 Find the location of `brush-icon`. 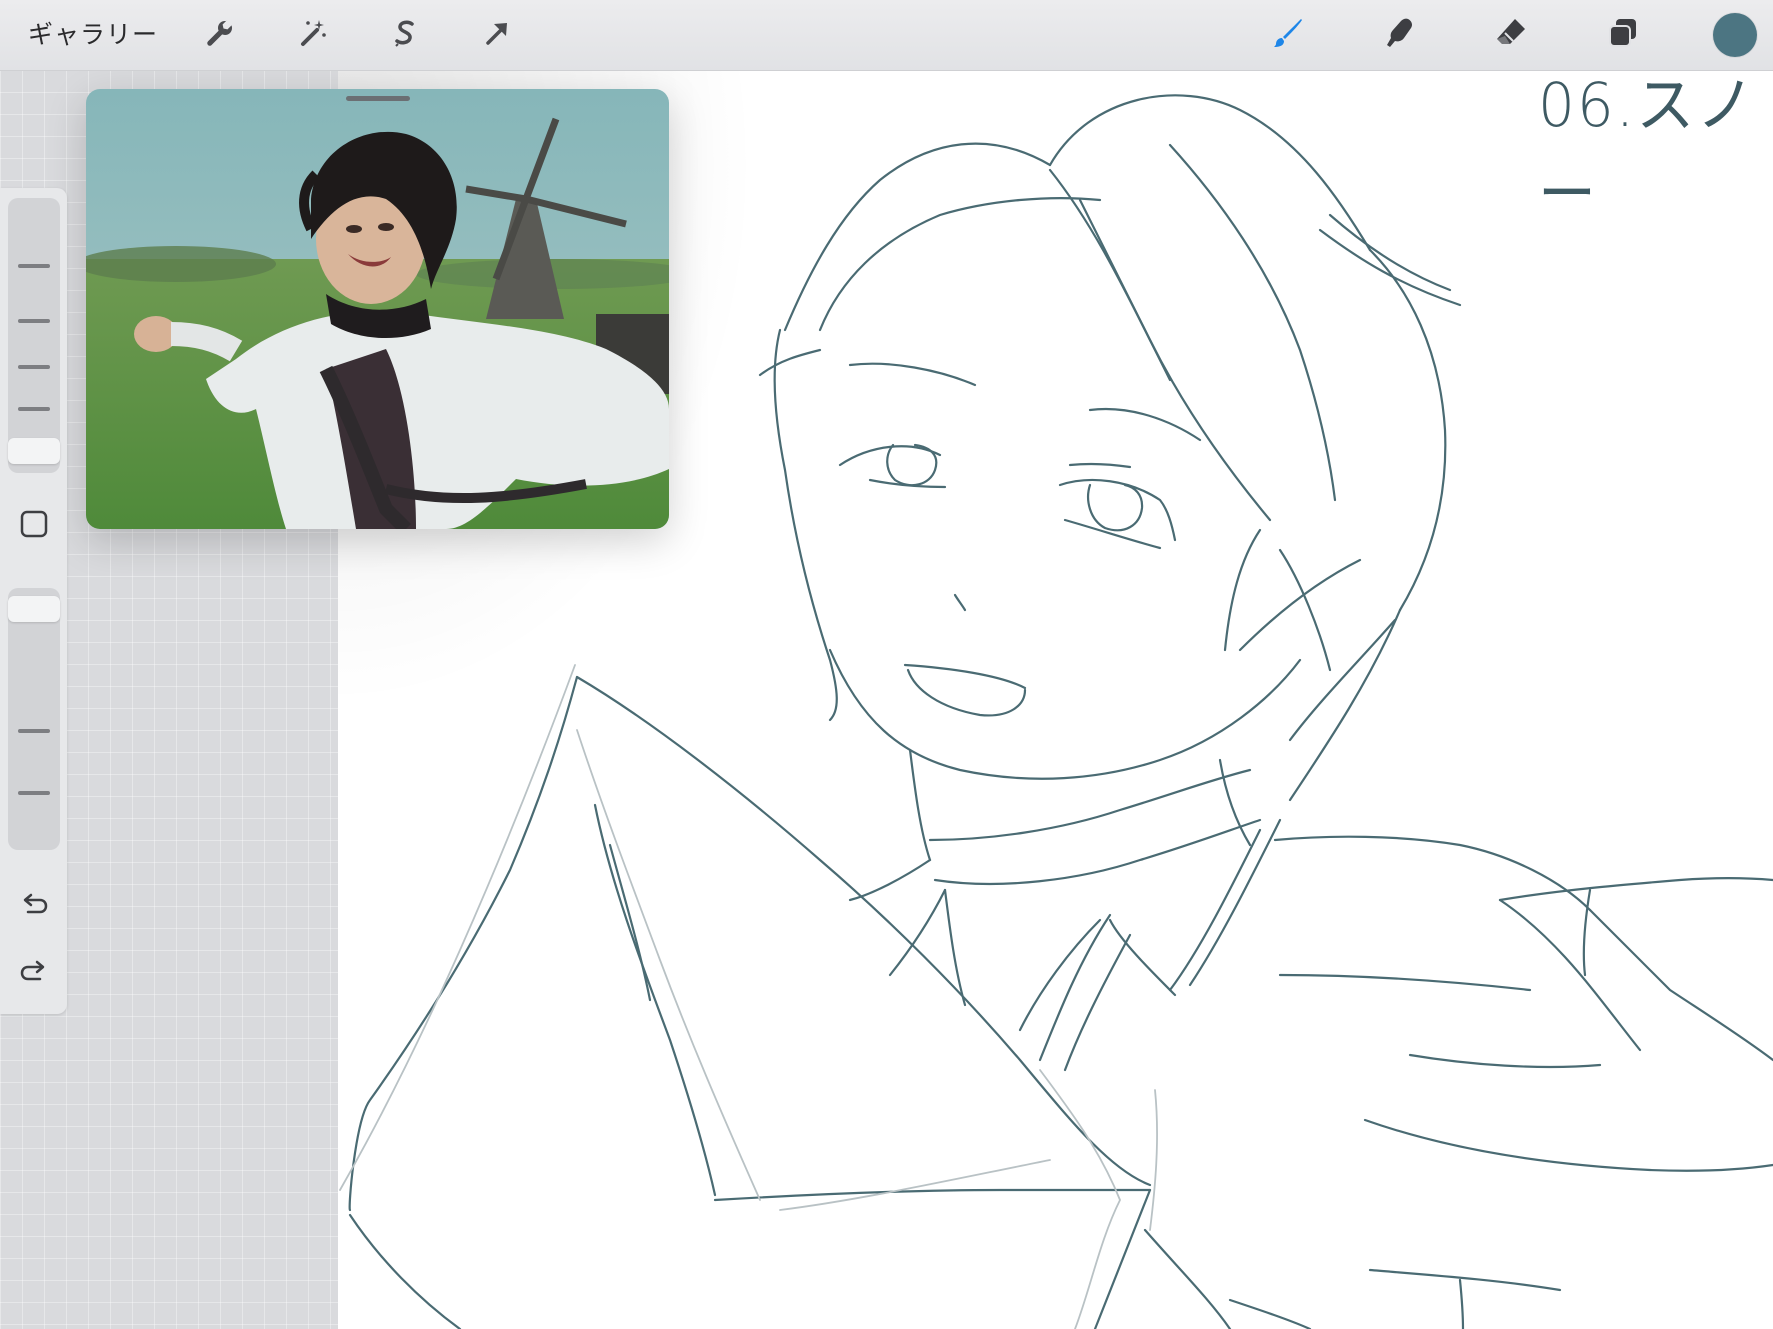

brush-icon is located at coordinates (1288, 35).